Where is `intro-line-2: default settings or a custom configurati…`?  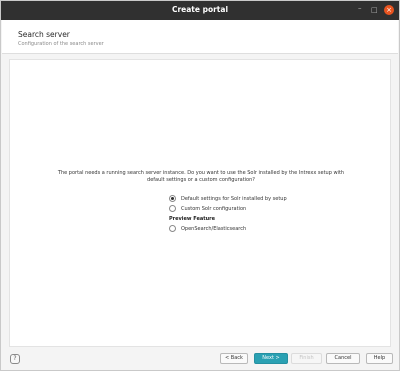 intro-line-2: default settings or a custom configurati… is located at coordinates (201, 180).